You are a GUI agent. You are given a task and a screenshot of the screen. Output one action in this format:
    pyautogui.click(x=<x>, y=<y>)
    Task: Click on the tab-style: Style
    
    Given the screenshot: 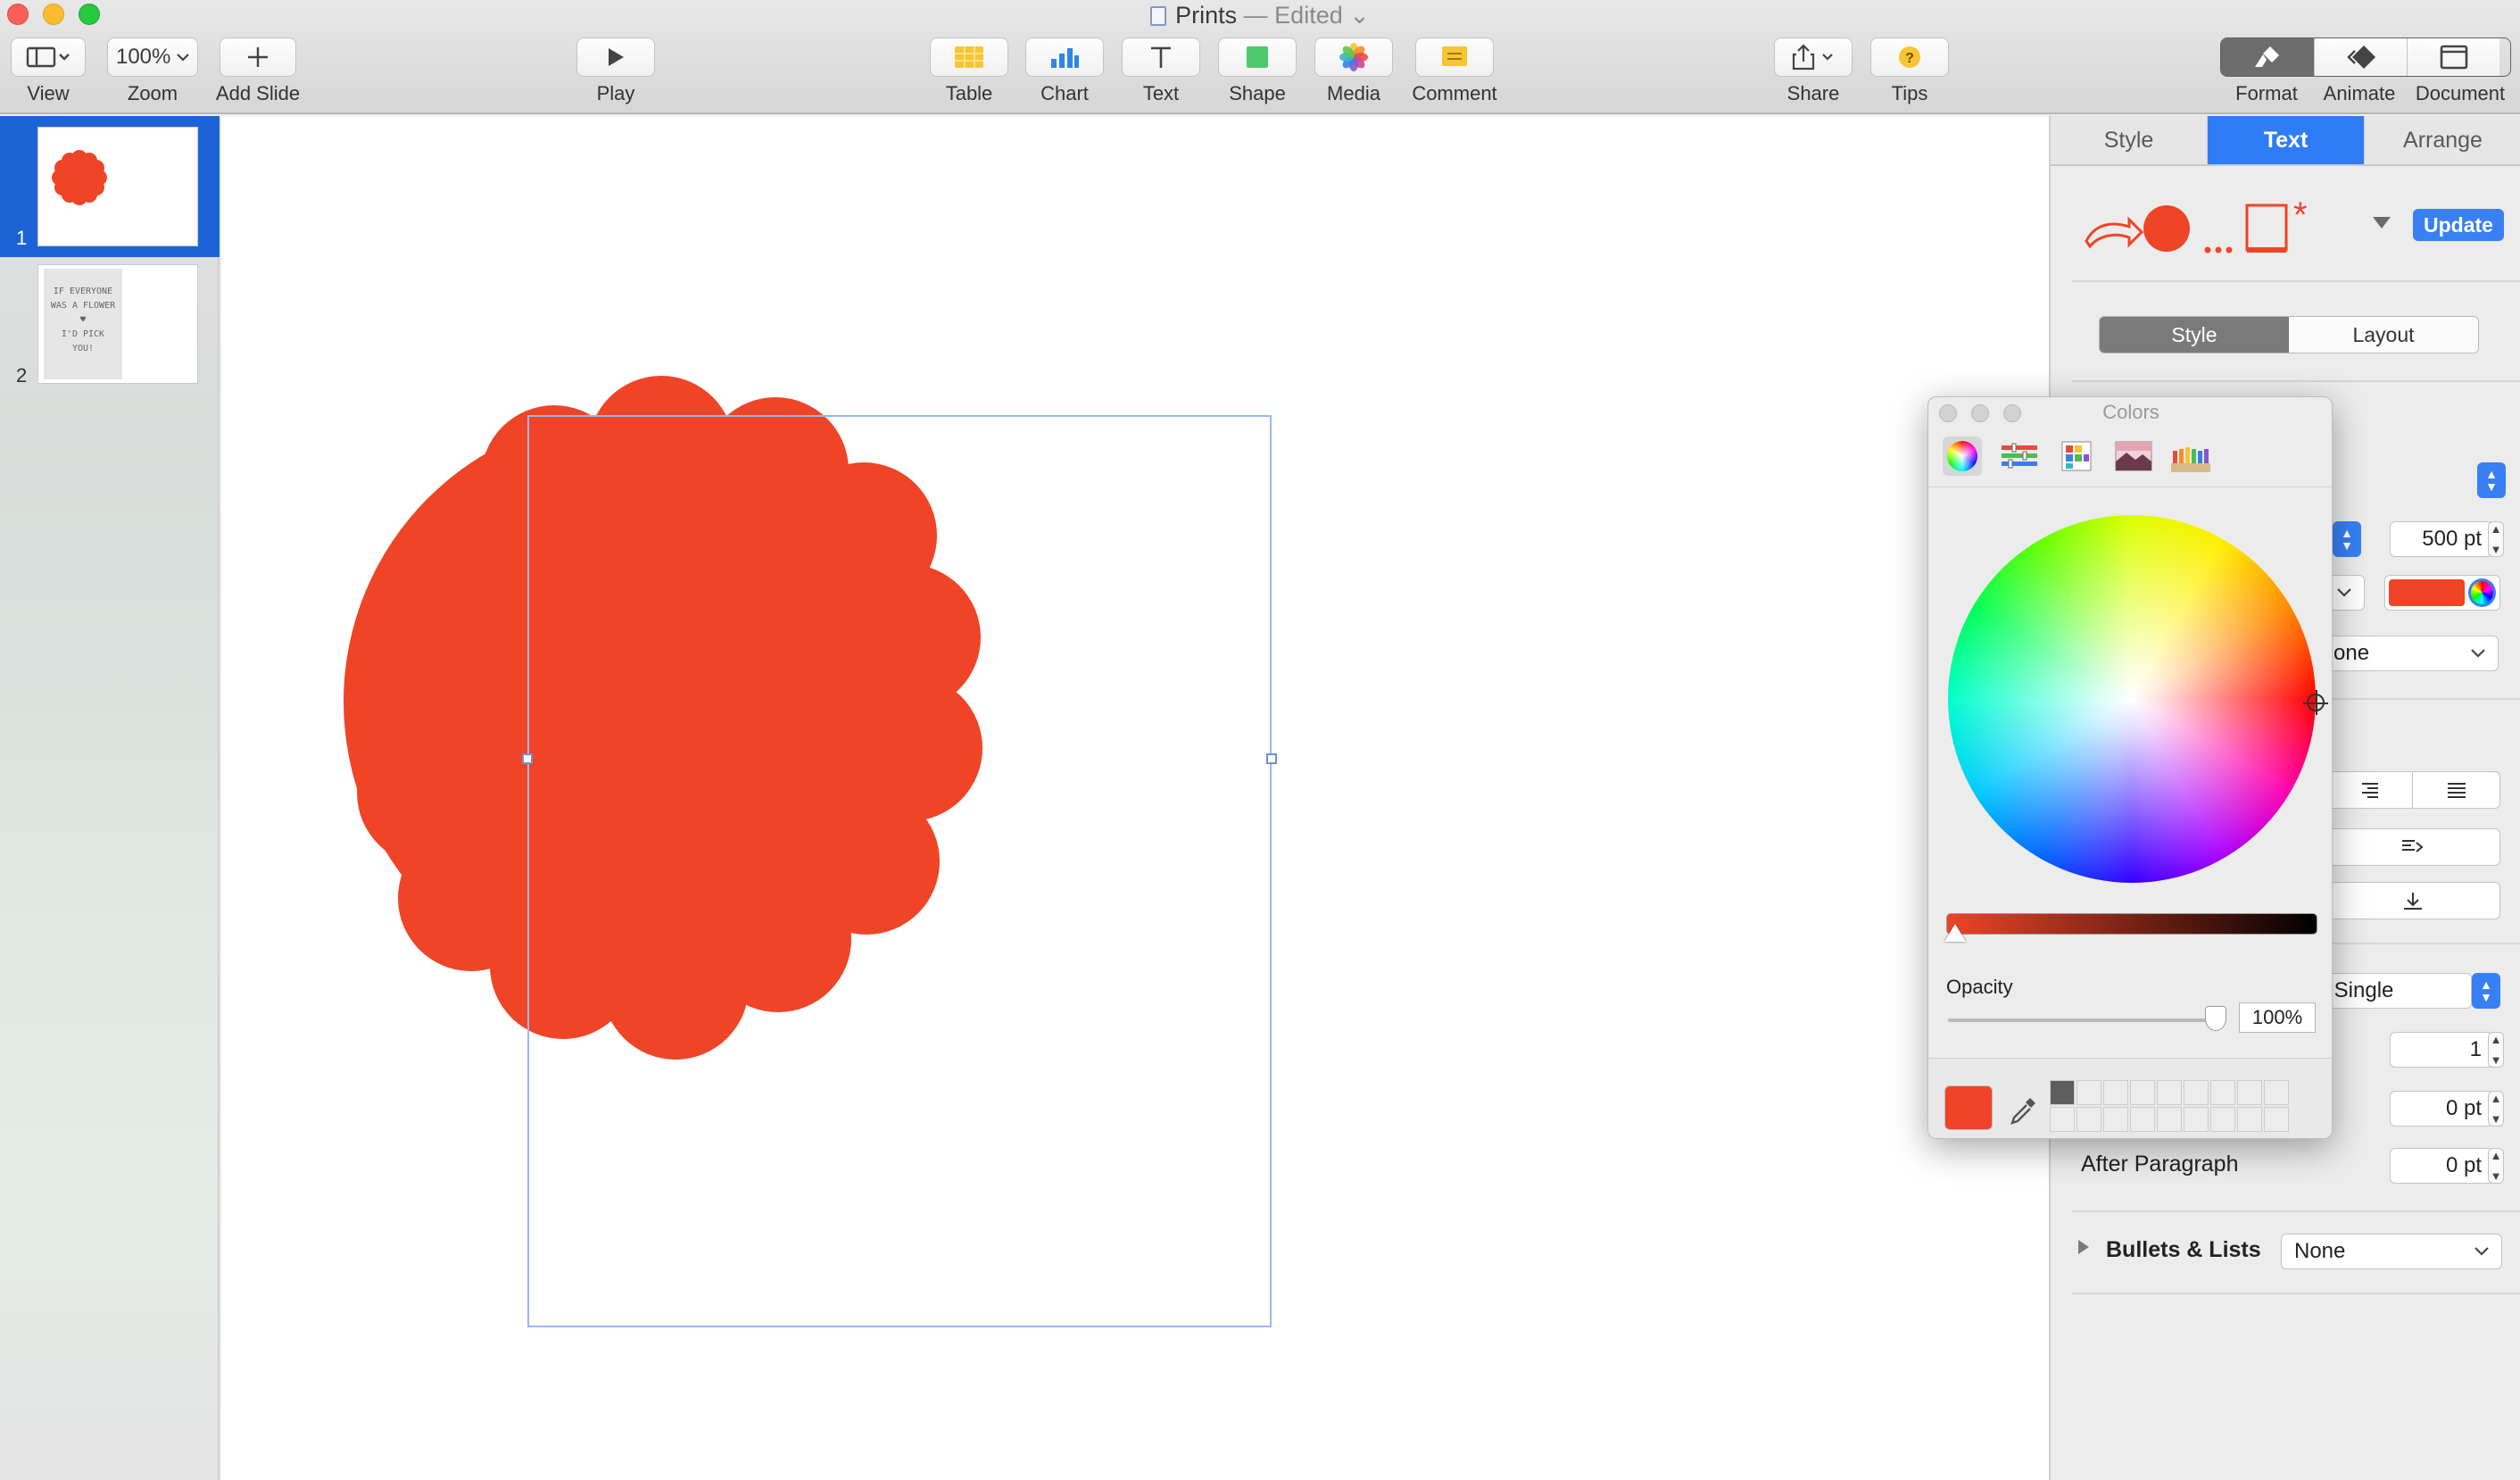 What is the action you would take?
    pyautogui.click(x=2129, y=140)
    